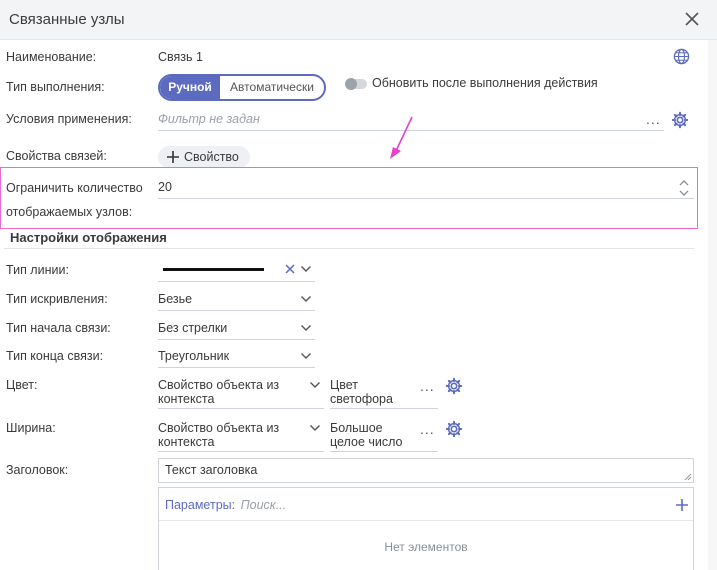  Describe the element at coordinates (682, 505) in the screenshot. I see `add-param-icon` at that location.